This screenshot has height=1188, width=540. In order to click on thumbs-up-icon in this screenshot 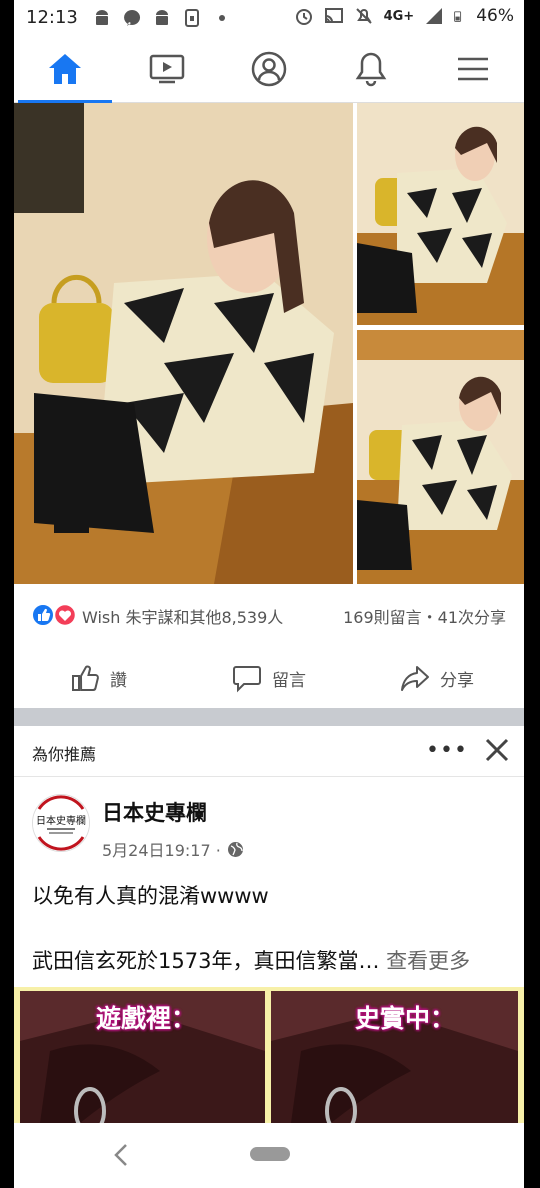, I will do `click(85, 678)`.